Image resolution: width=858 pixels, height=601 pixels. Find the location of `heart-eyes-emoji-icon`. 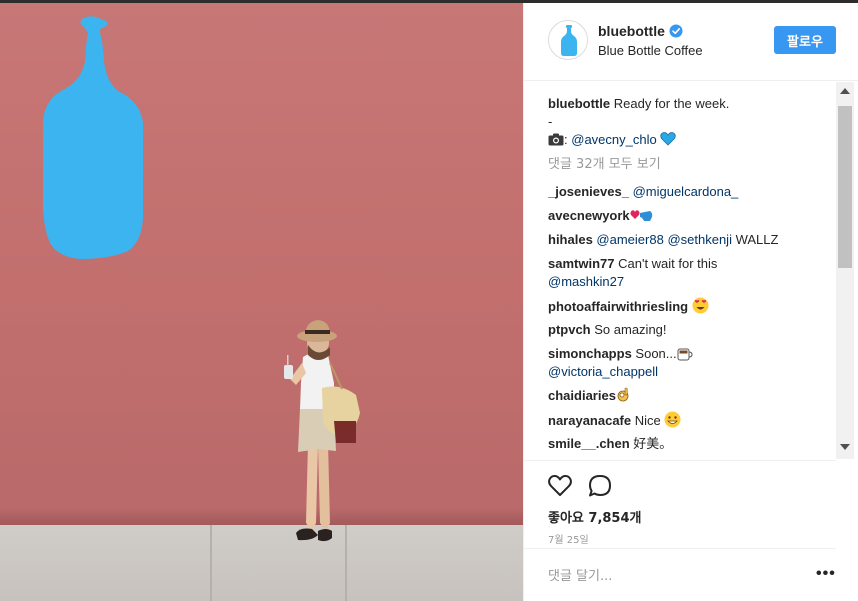

heart-eyes-emoji-icon is located at coordinates (700, 305).